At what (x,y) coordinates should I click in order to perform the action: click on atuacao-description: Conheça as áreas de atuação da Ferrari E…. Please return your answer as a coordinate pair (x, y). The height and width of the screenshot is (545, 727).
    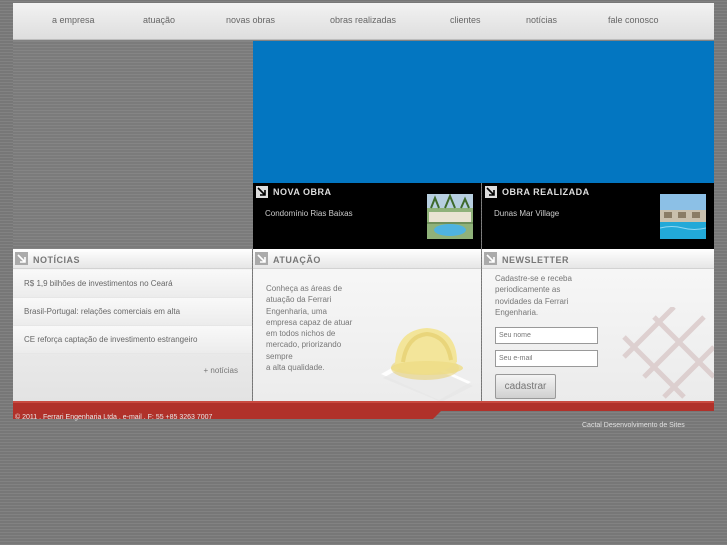
    Looking at the image, I should click on (309, 328).